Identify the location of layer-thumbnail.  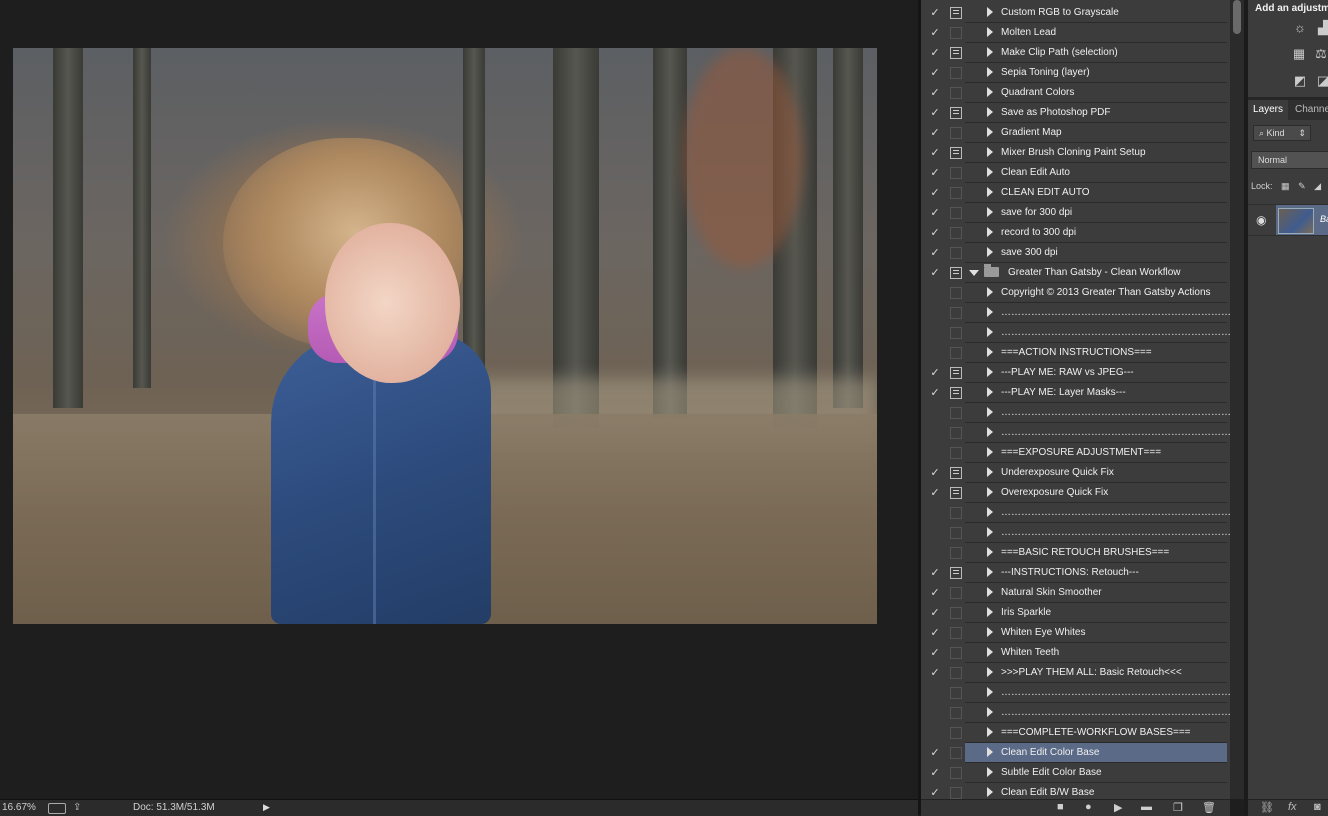
(1296, 221).